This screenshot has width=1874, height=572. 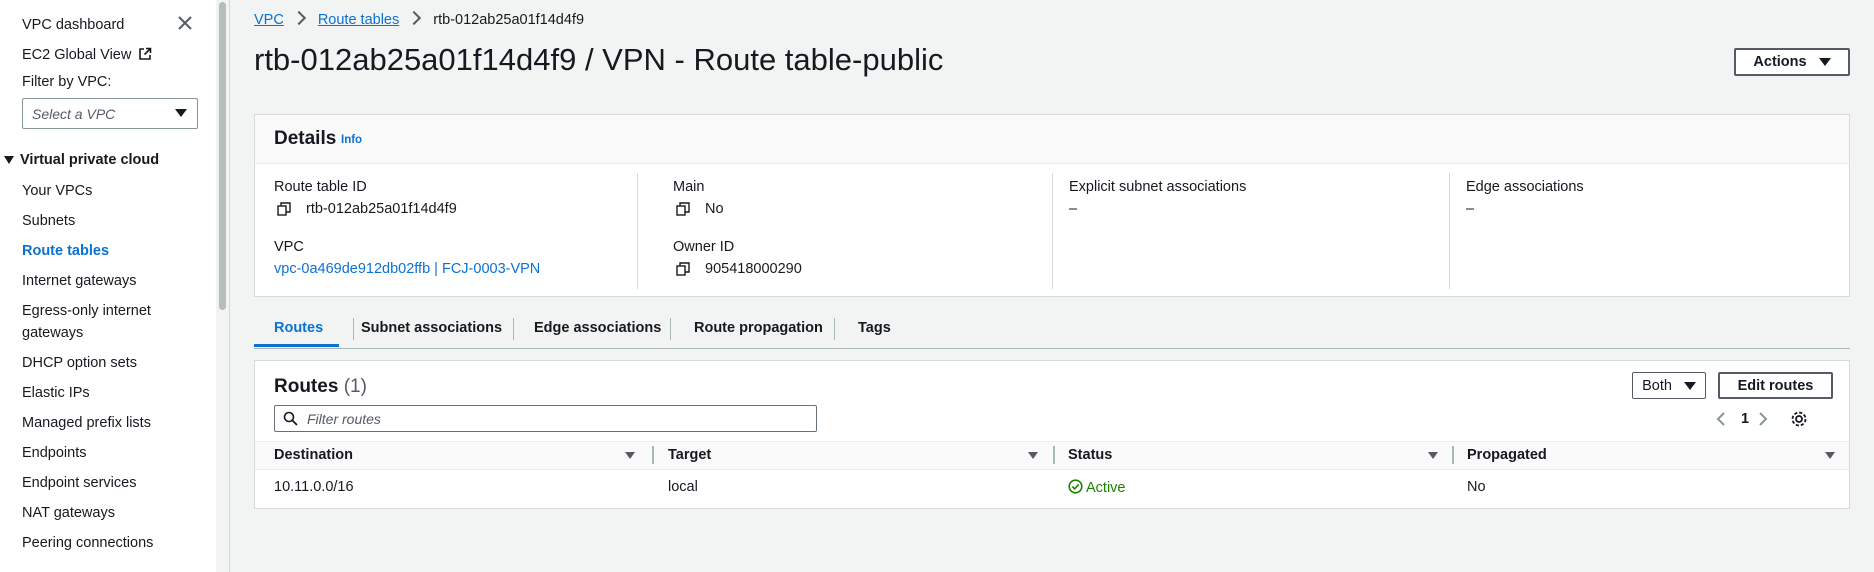 I want to click on tab-route-propagation: Route propagation, so click(x=758, y=328).